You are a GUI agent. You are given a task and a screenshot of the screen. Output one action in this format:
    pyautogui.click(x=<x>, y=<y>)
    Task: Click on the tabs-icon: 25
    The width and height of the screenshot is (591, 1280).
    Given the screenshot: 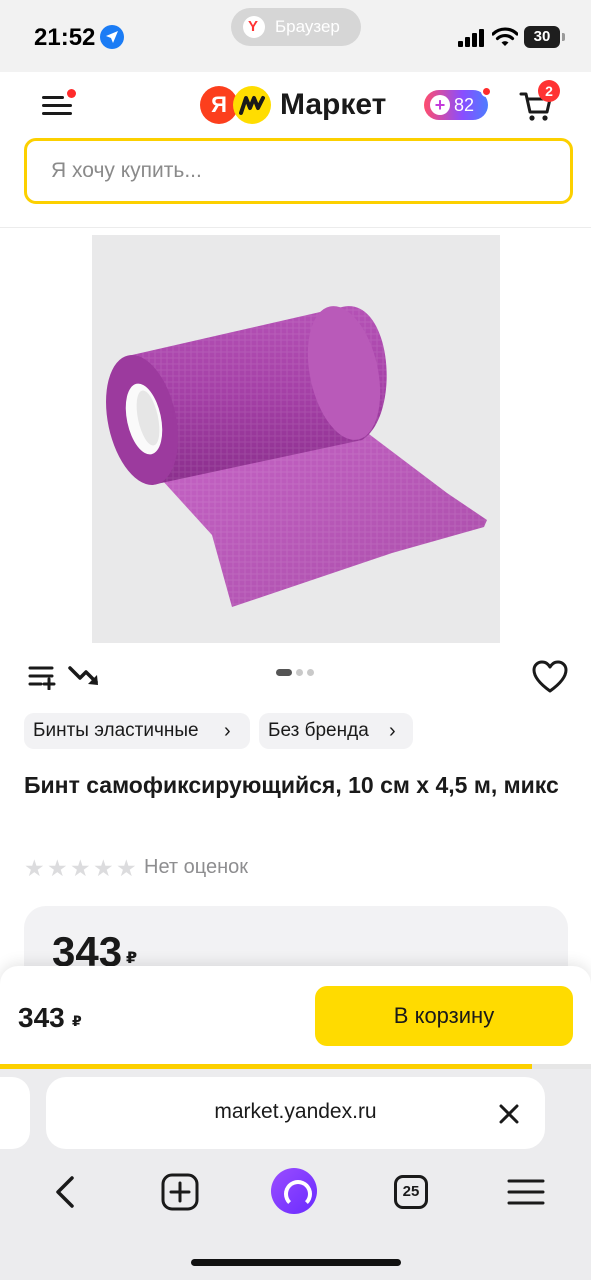 What is the action you would take?
    pyautogui.click(x=411, y=1192)
    